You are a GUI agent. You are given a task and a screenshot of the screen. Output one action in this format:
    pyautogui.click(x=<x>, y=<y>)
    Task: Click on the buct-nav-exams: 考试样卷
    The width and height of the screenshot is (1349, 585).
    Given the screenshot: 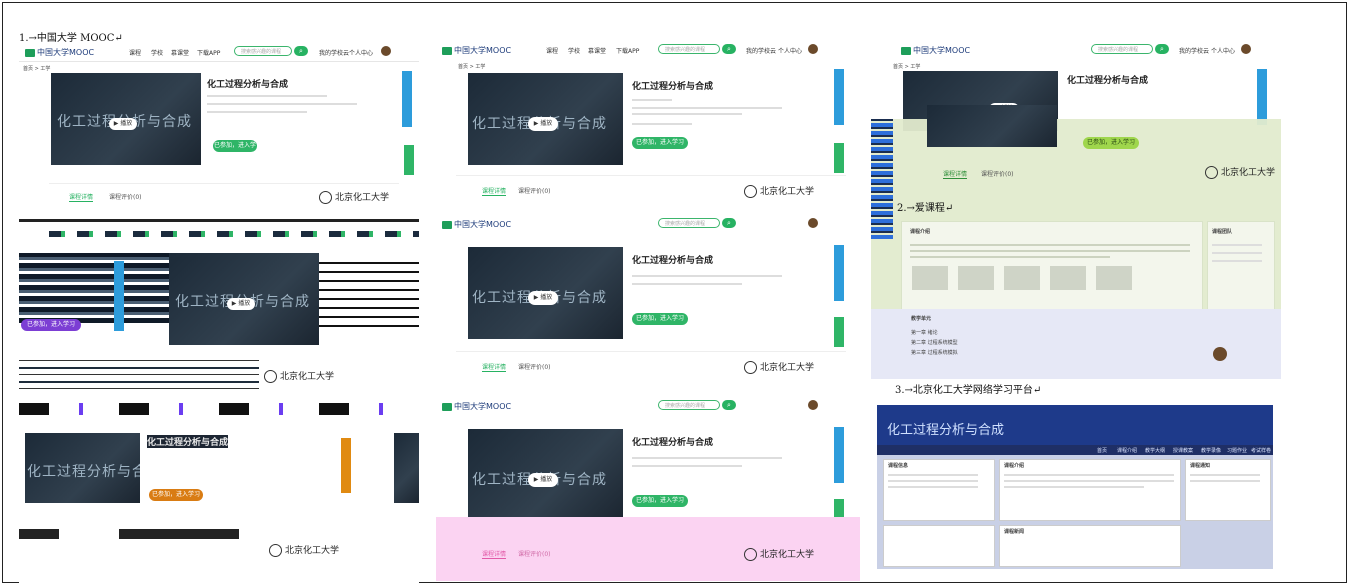 What is the action you would take?
    pyautogui.click(x=1261, y=450)
    